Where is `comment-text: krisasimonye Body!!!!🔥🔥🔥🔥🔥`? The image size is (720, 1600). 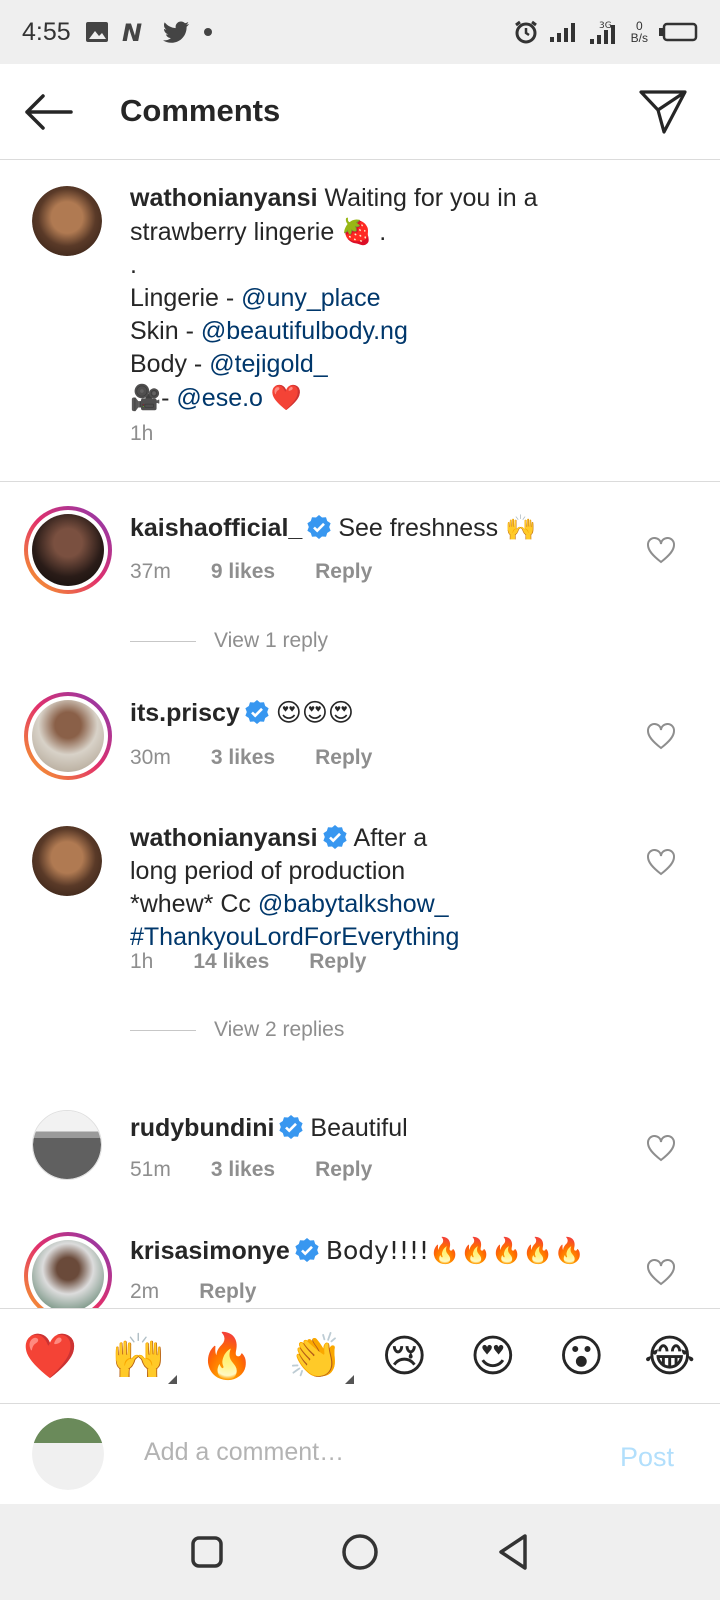 comment-text: krisasimonye Body!!!!🔥🔥🔥🔥🔥 is located at coordinates (380, 1251).